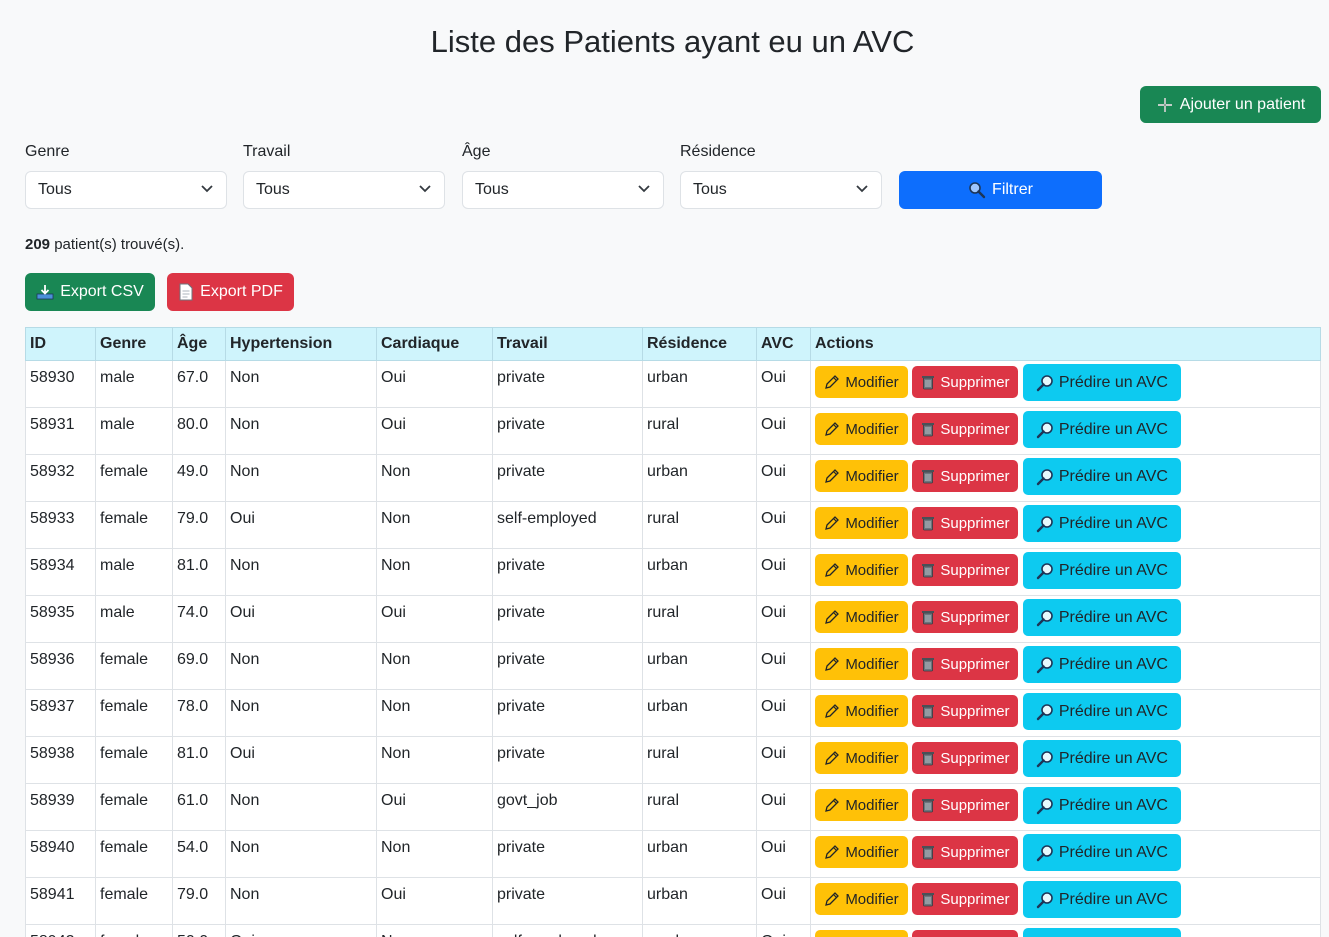  I want to click on add-patient-button: Ajouter un patient, so click(1230, 104).